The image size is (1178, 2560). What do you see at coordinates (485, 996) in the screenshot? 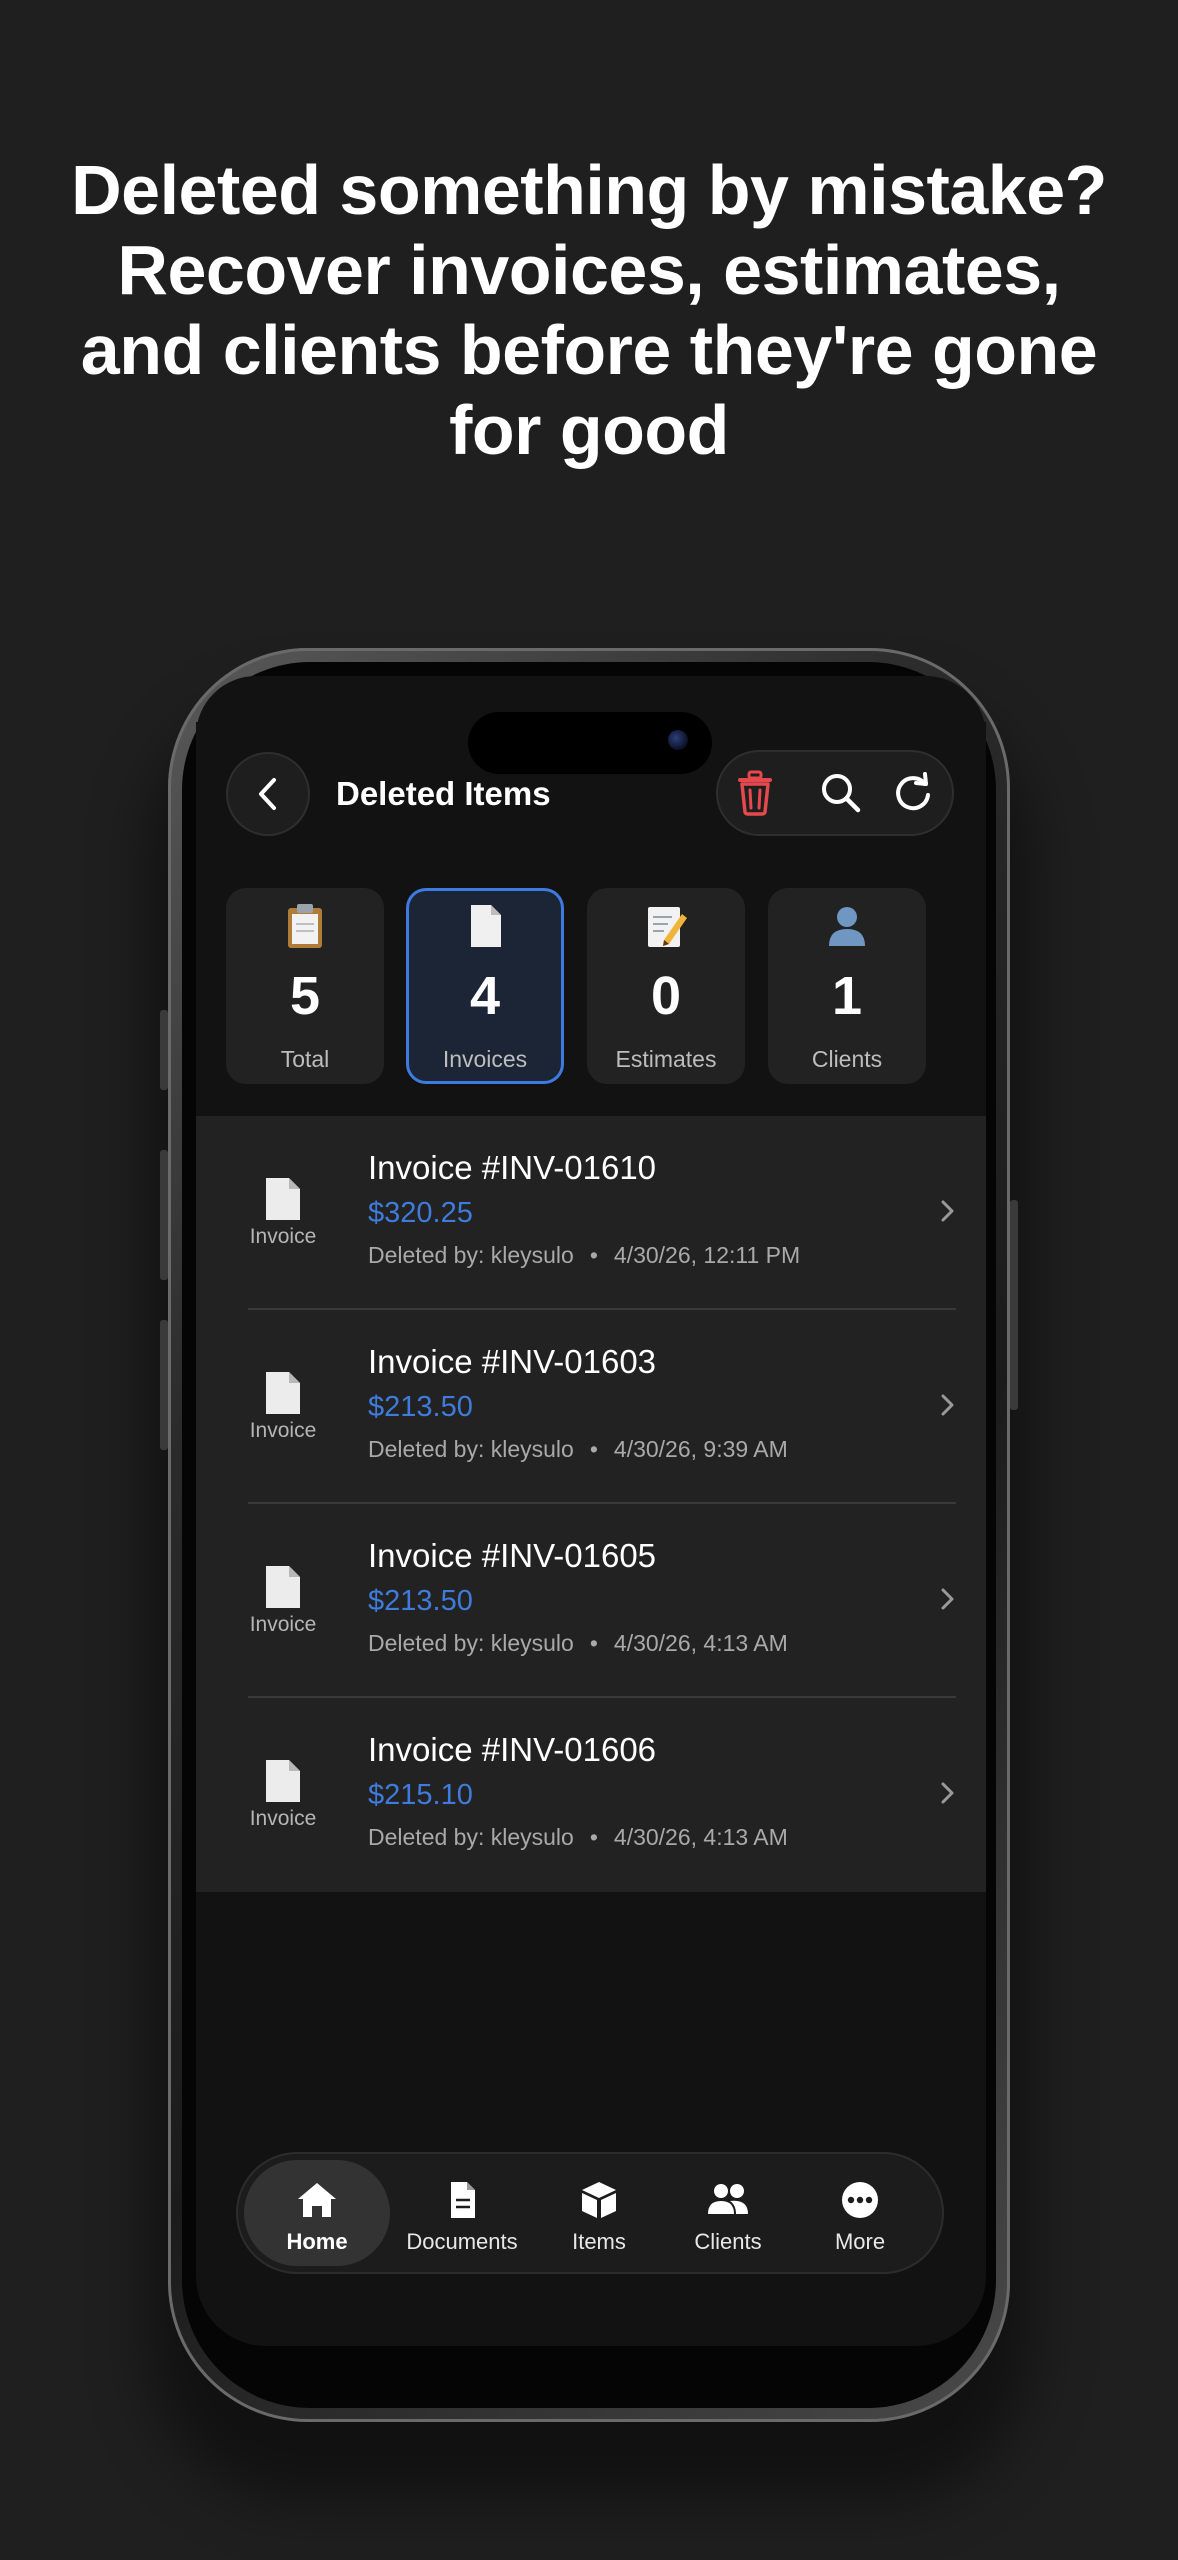
I see `stat-value: 4` at bounding box center [485, 996].